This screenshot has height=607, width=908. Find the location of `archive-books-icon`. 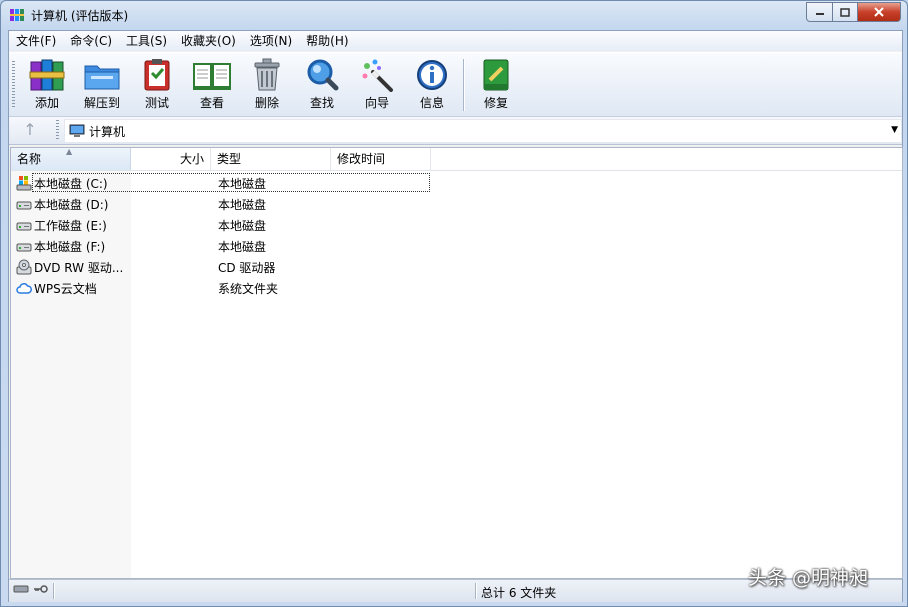

archive-books-icon is located at coordinates (47, 75).